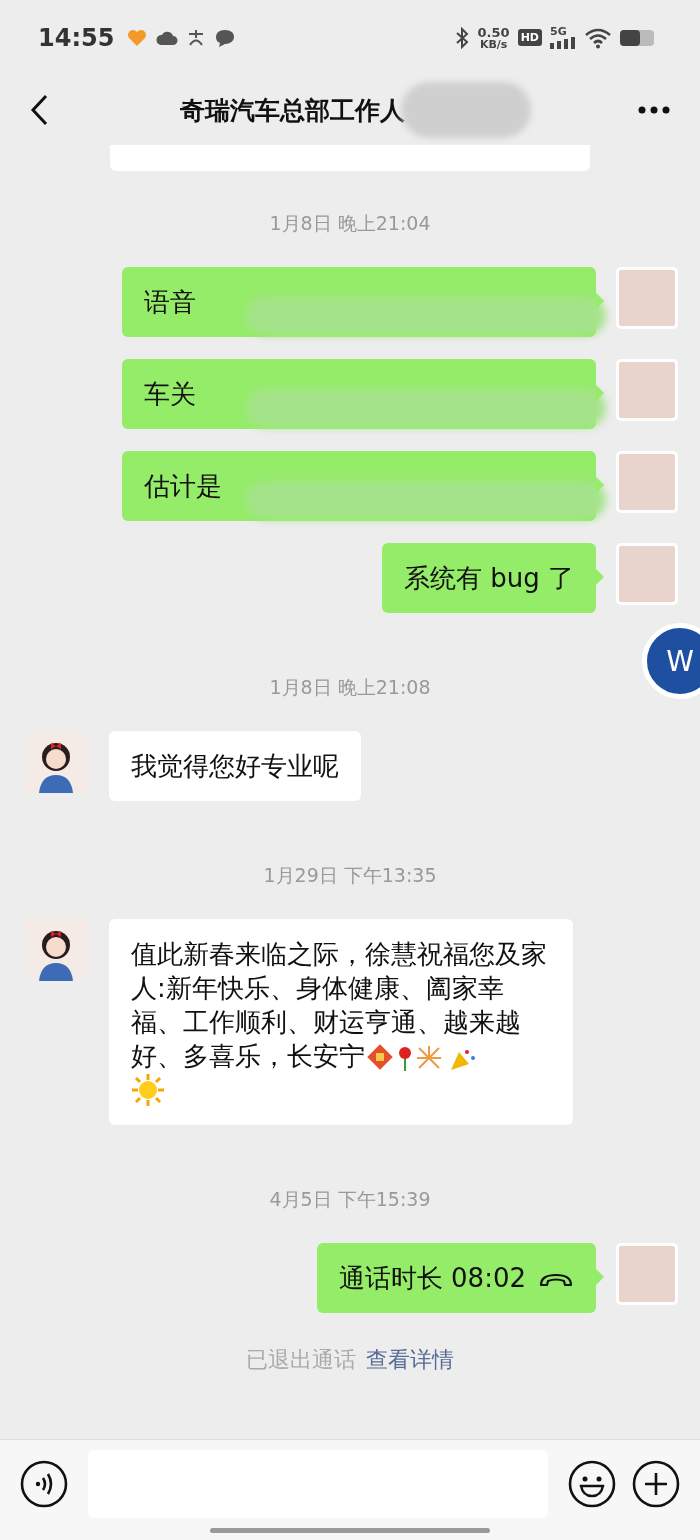  What do you see at coordinates (529, 37) in the screenshot?
I see `hd-badge: HD` at bounding box center [529, 37].